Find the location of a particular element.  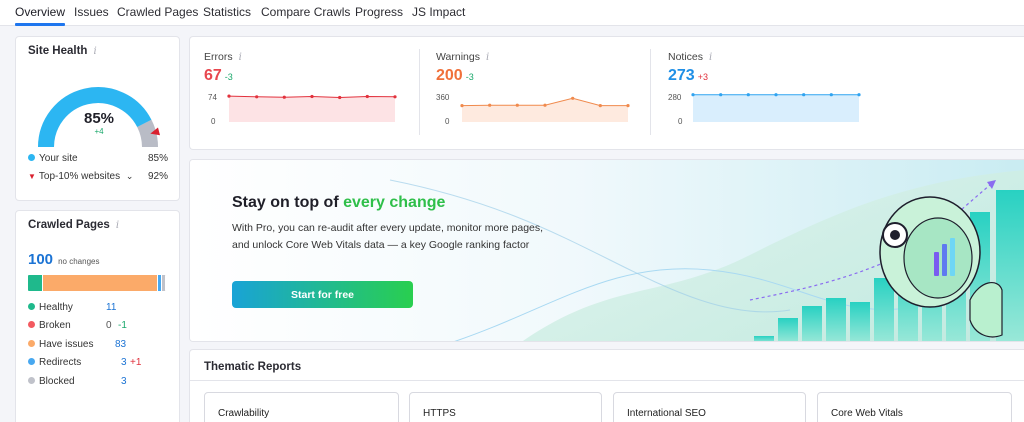

your-site-dot-icon is located at coordinates (31, 157).